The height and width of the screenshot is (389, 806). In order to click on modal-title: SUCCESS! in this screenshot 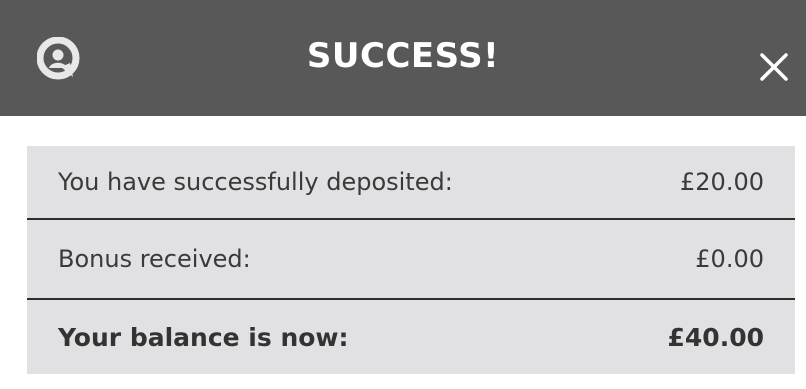, I will do `click(403, 56)`.